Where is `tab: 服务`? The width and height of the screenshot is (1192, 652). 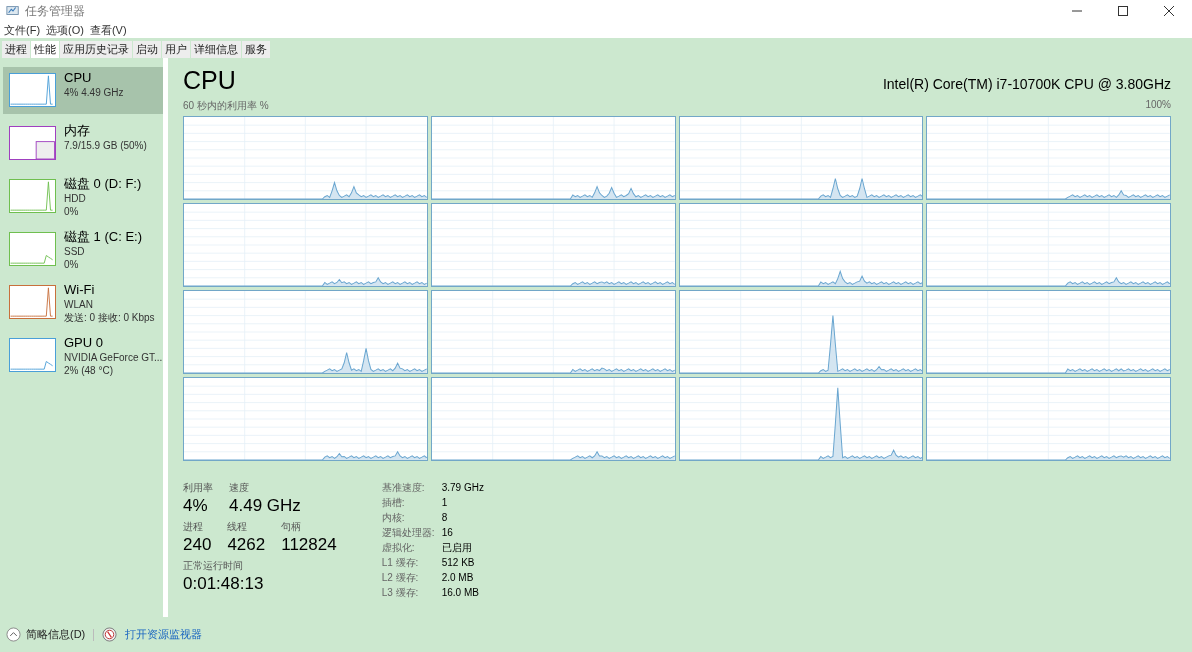
tab: 服务 is located at coordinates (256, 49).